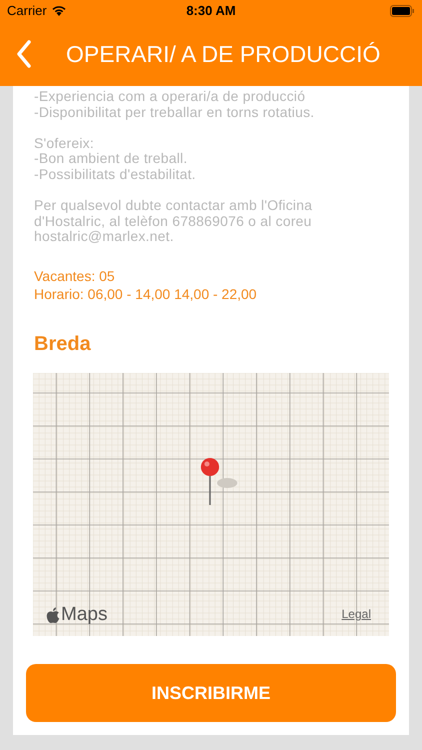 The width and height of the screenshot is (422, 750). What do you see at coordinates (175, 112) in the screenshot?
I see `description-line: -Disponibilitat per treballar en torns rotatius.` at bounding box center [175, 112].